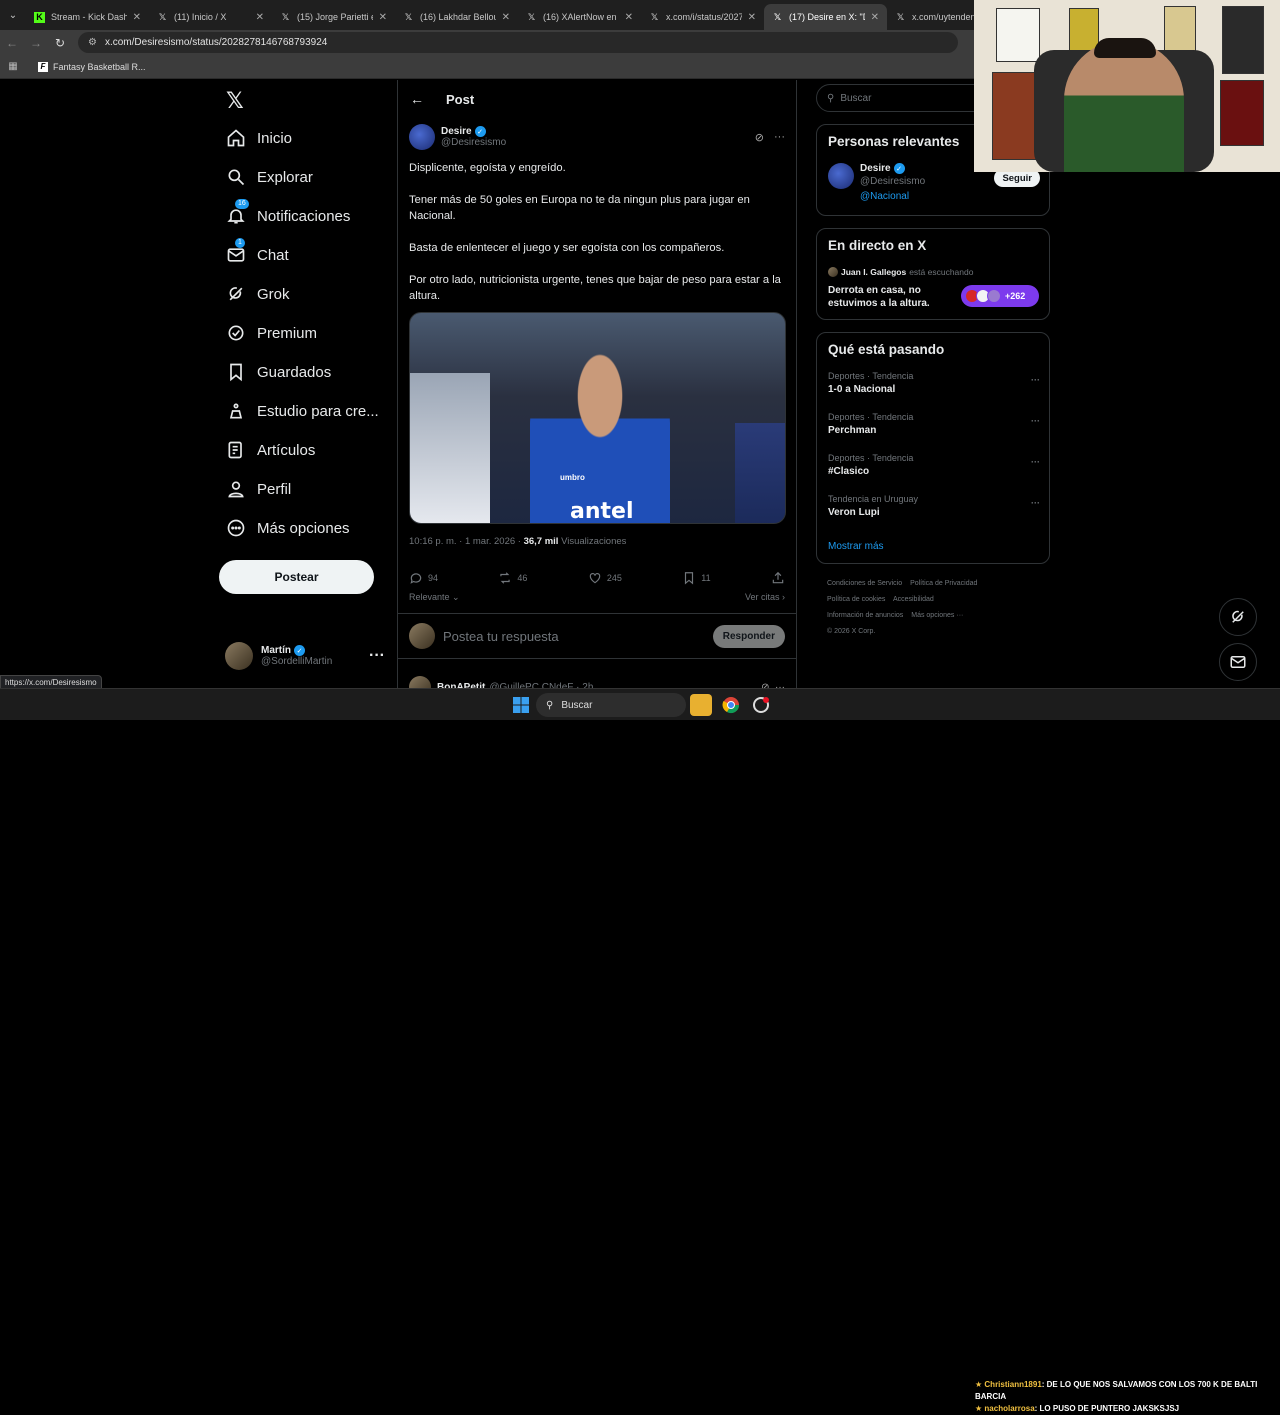  Describe the element at coordinates (299, 650) in the screenshot. I see `verified-icon: ✓` at that location.